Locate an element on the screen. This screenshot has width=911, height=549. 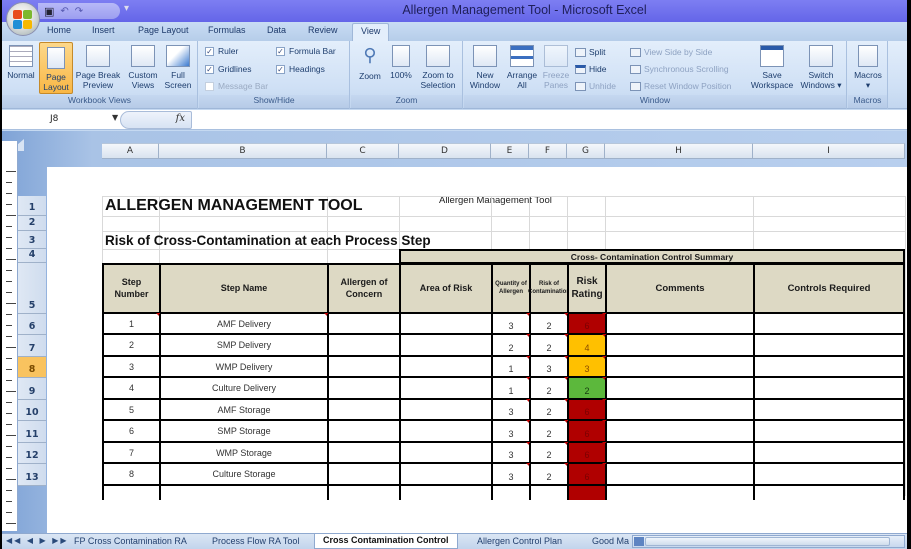
redo-icon: ↷ is located at coordinates (79, 11).